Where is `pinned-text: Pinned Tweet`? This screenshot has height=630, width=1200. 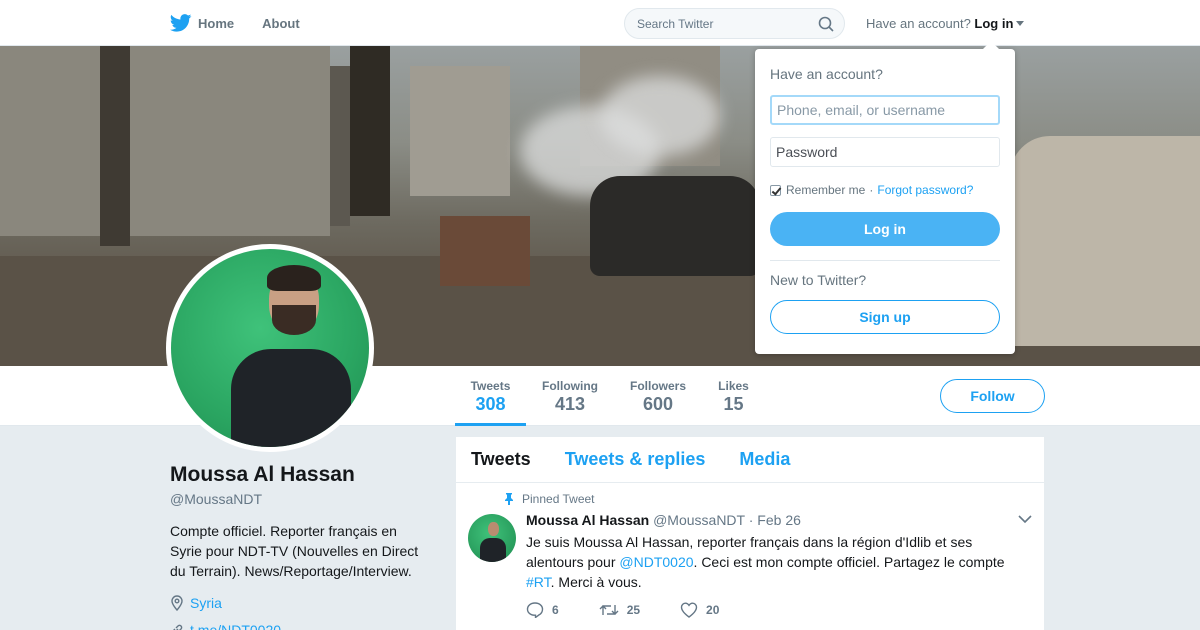
pinned-text: Pinned Tweet is located at coordinates (558, 499).